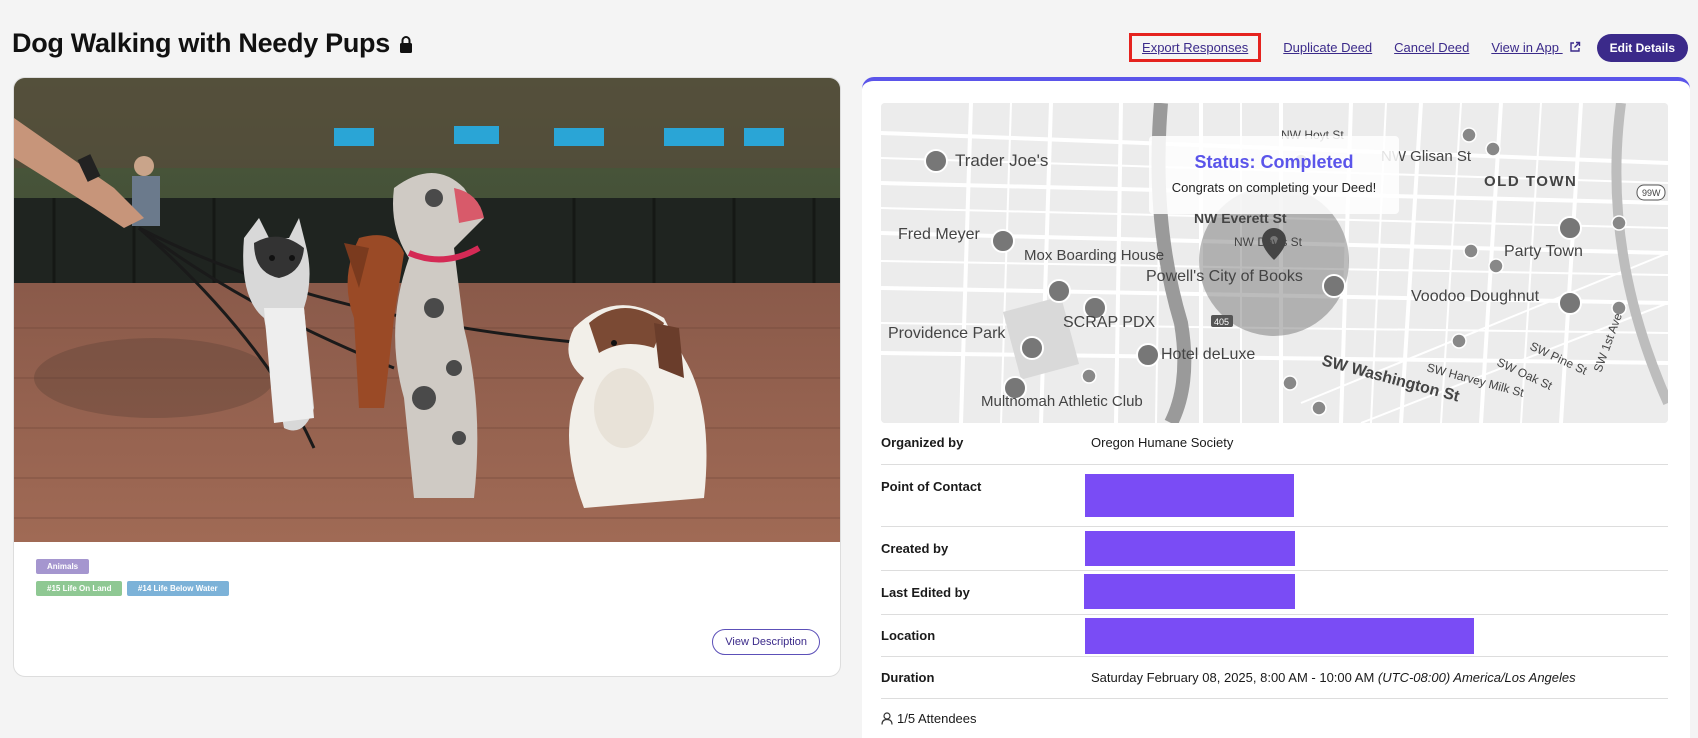 The image size is (1698, 738). Describe the element at coordinates (937, 718) in the screenshot. I see `attendees-text: 1/5 Attendees` at that location.